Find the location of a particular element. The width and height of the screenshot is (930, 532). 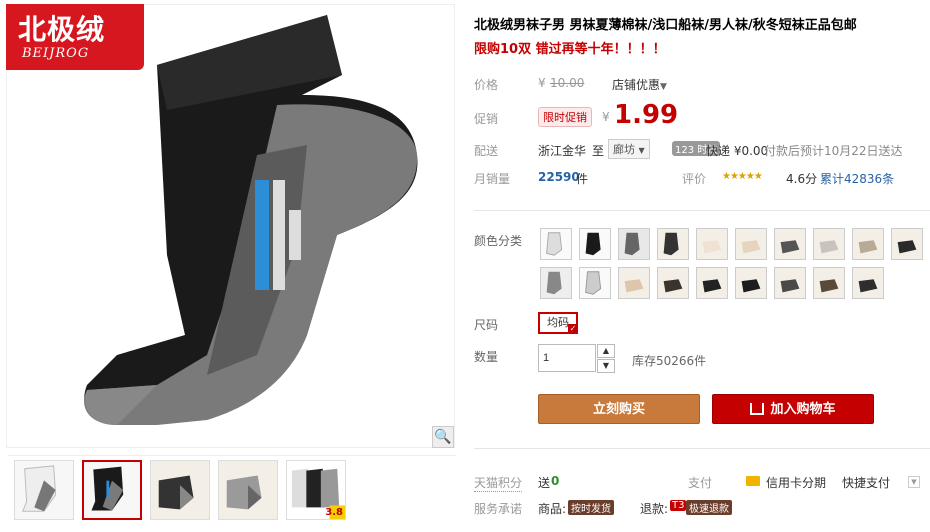

product-subtitle: 限购10双 错过再等十年！！！！ is located at coordinates (570, 49).